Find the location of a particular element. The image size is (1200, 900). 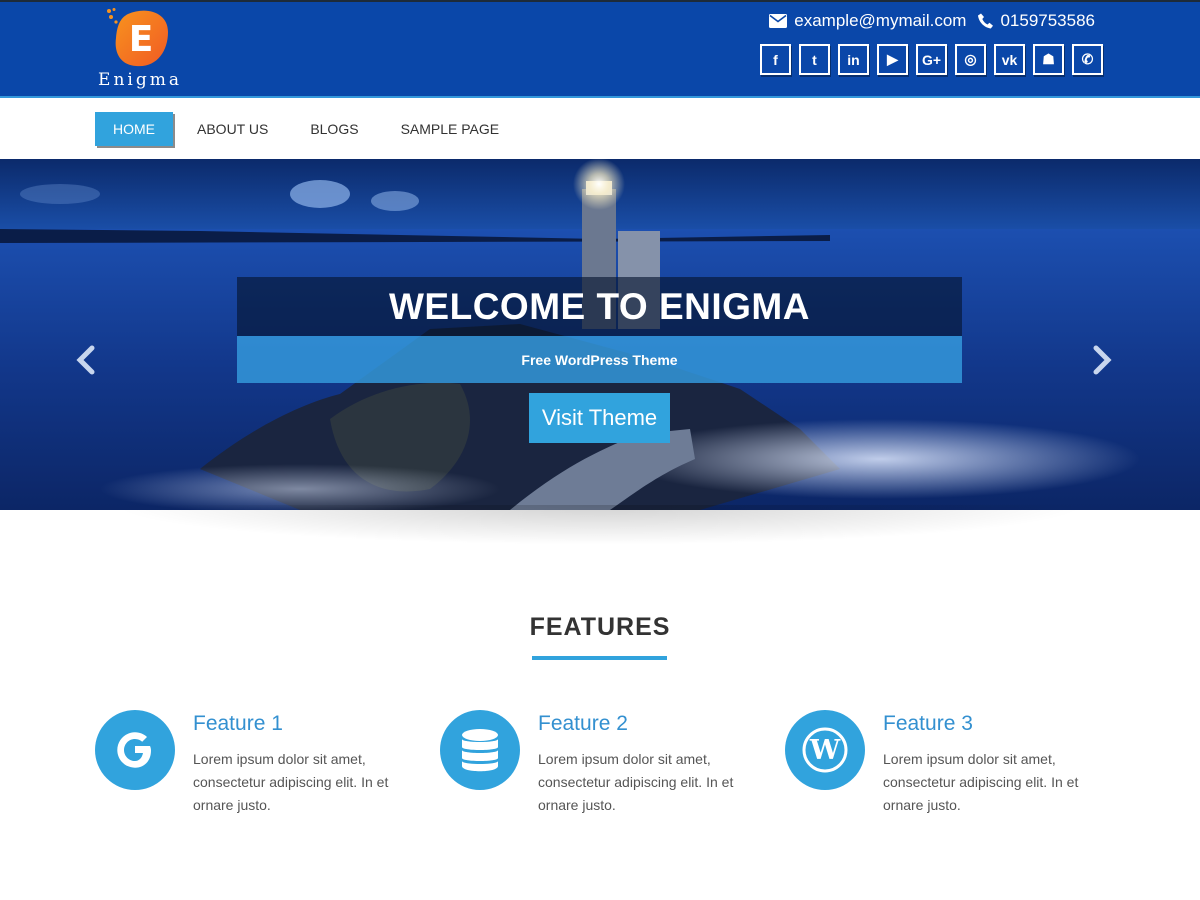

wordpress-icon: W is located at coordinates (825, 750).